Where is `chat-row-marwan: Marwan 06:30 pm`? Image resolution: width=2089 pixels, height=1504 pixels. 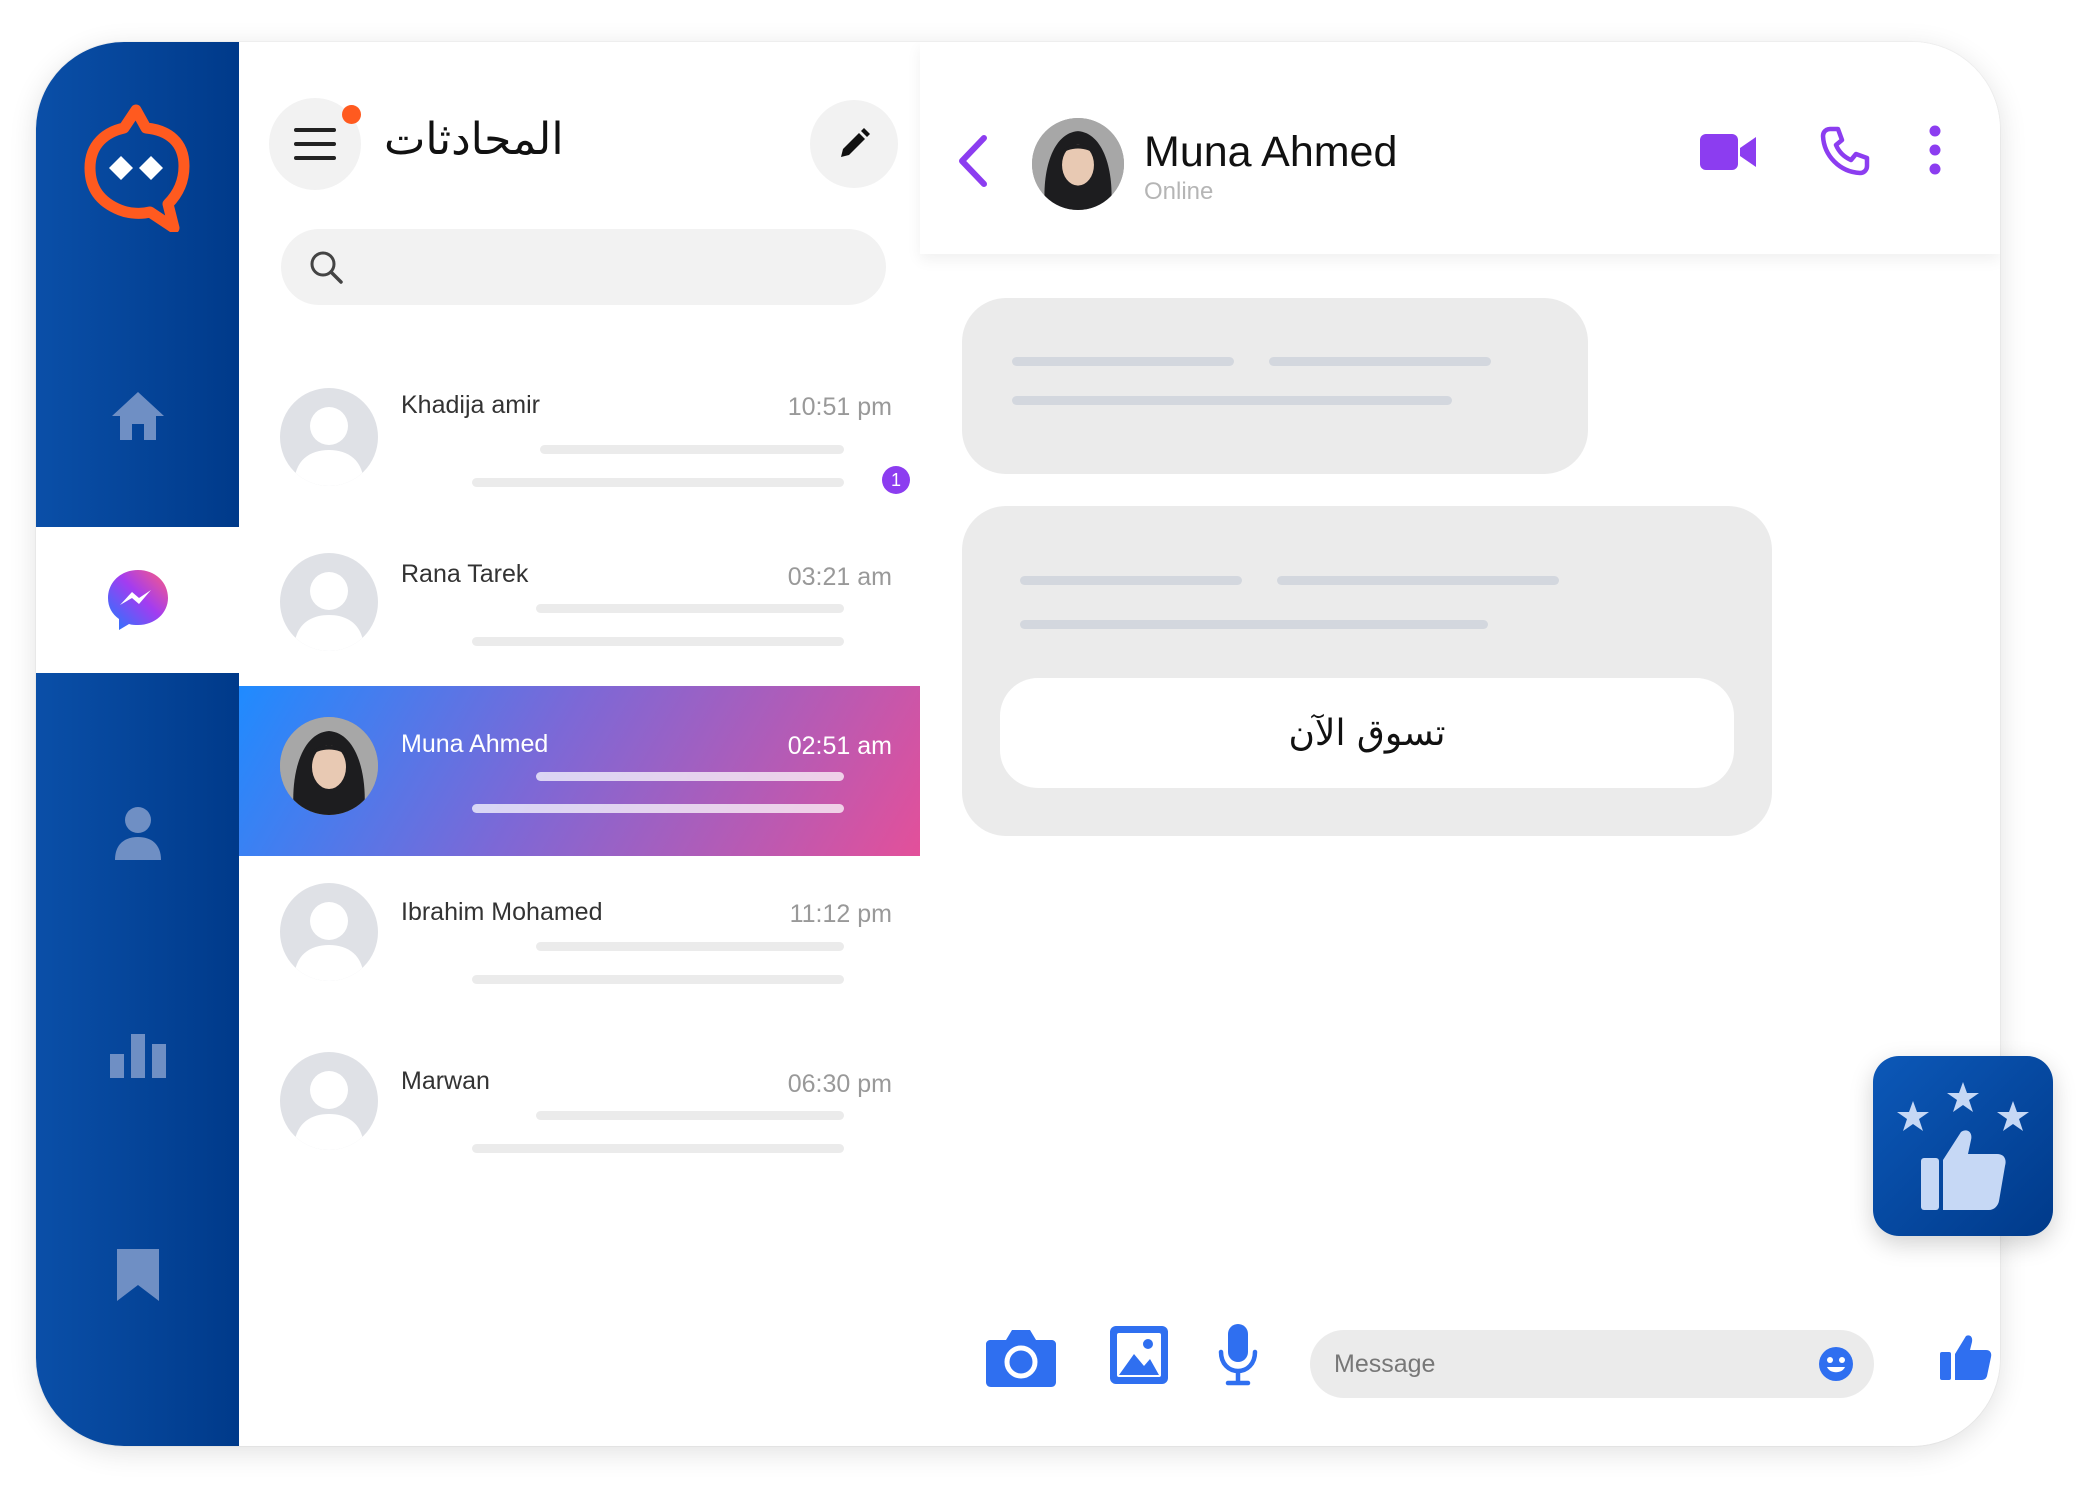 chat-row-marwan: Marwan 06:30 pm is located at coordinates (579, 1104).